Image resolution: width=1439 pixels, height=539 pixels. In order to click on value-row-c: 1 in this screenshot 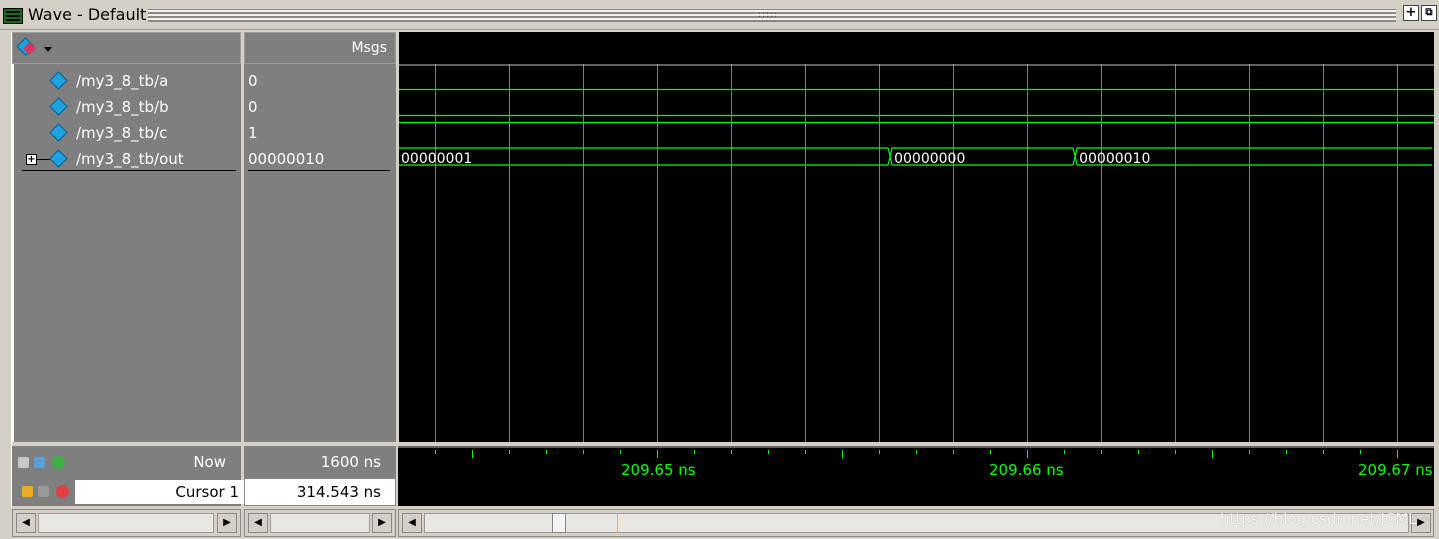, I will do `click(320, 133)`.